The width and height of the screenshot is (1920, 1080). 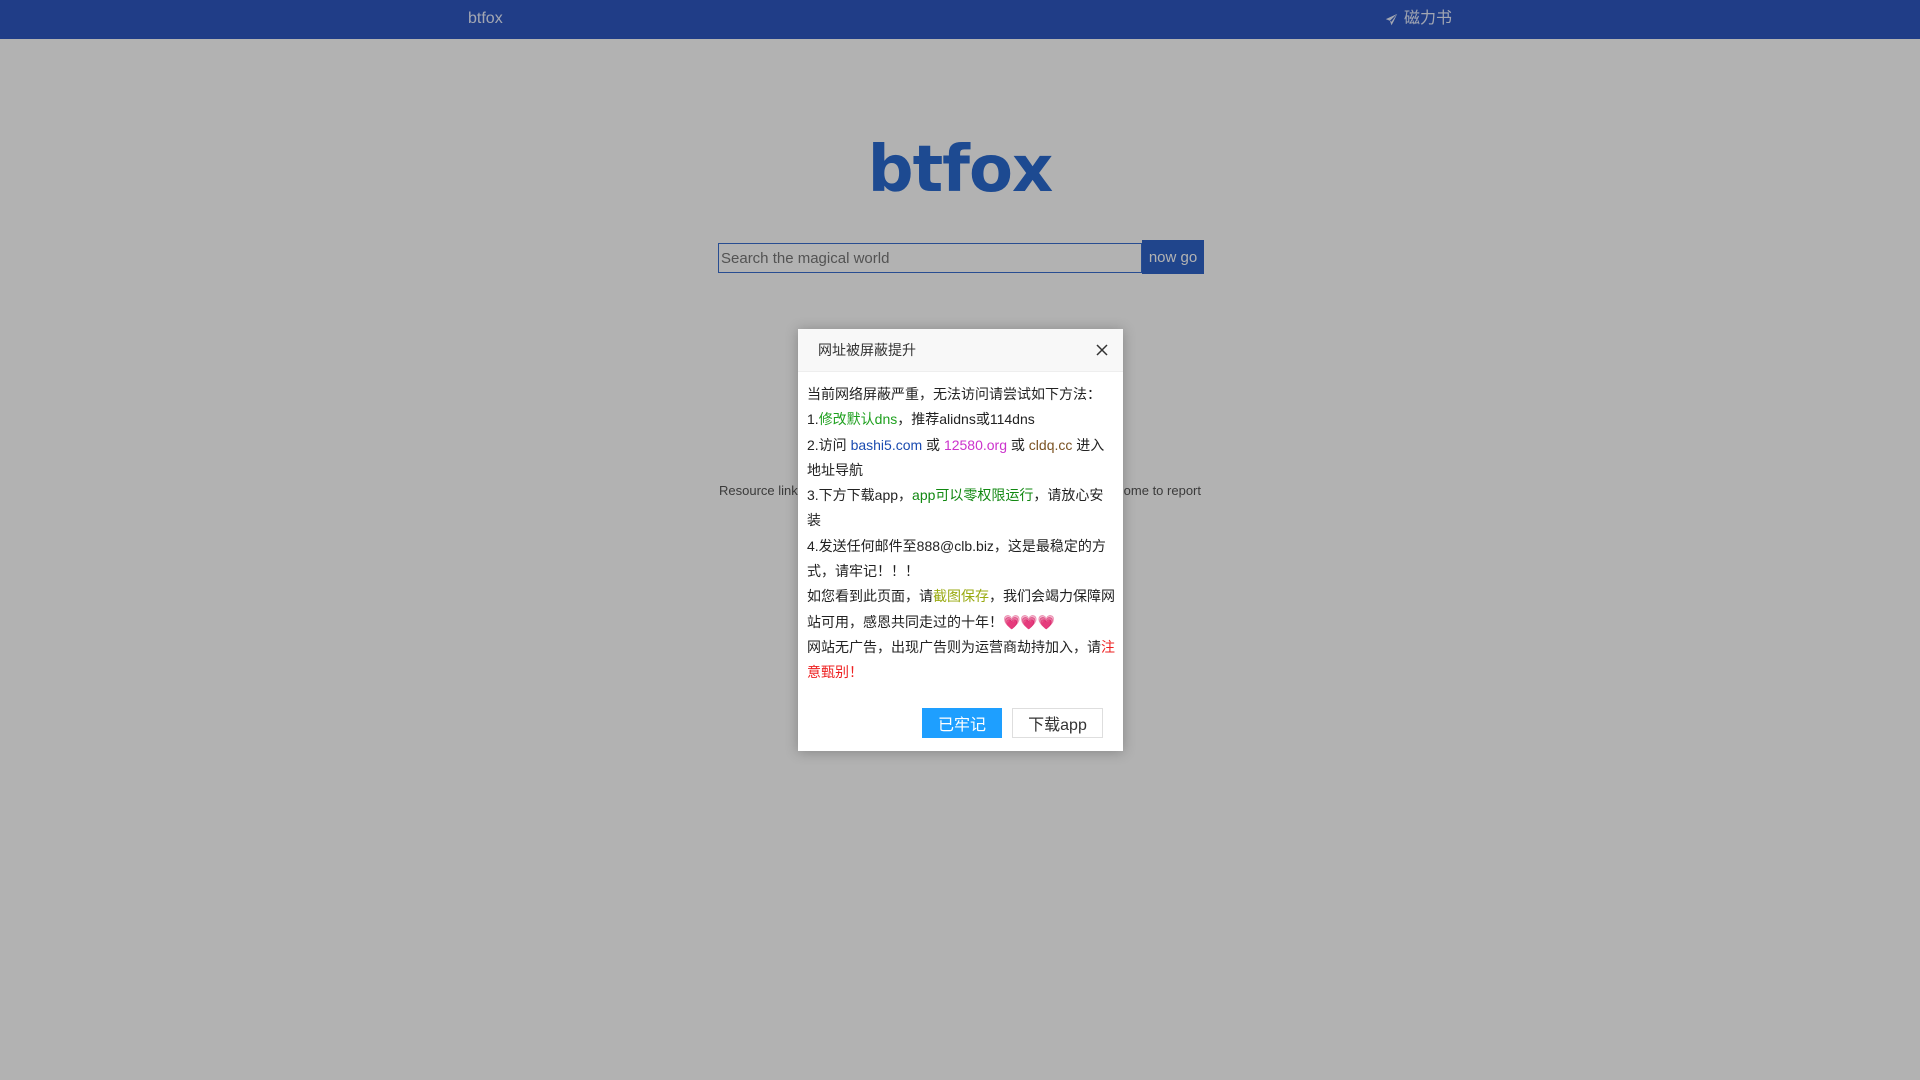 What do you see at coordinates (1018, 444) in the screenshot?
I see `or-text-2: 或` at bounding box center [1018, 444].